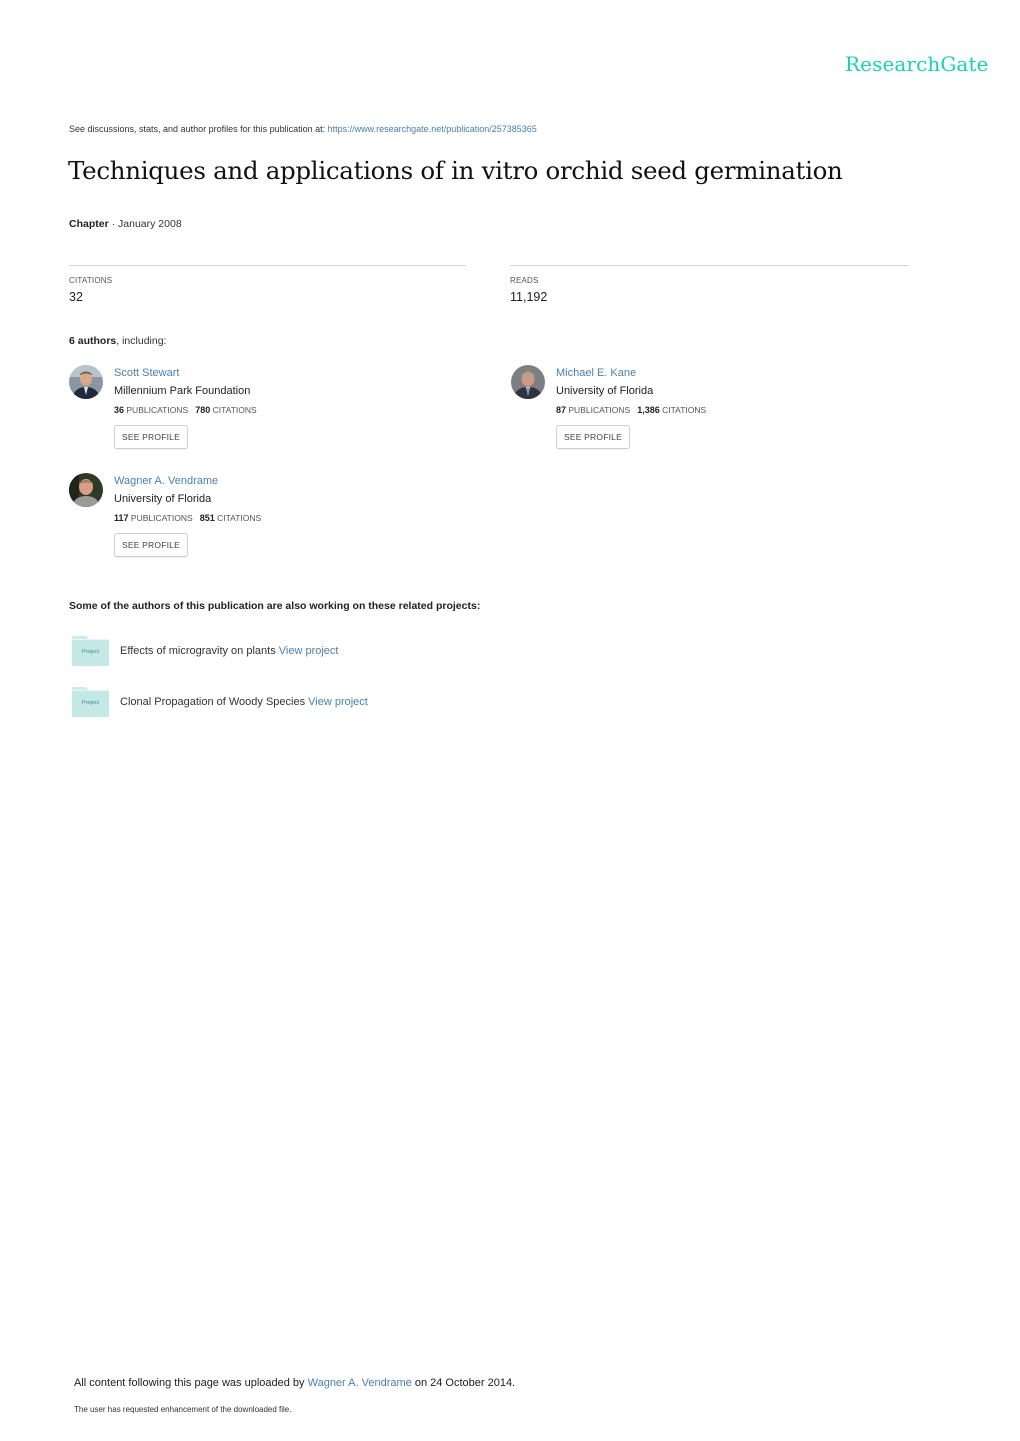  I want to click on publication-meta: Chapter · January 2008, so click(125, 224).